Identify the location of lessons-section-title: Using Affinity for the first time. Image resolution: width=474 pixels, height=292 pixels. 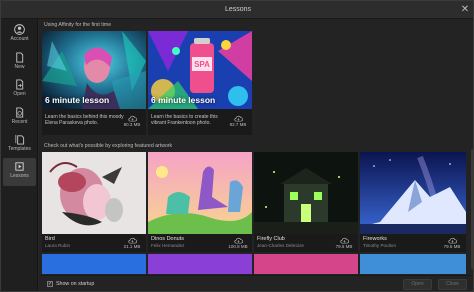
(78, 25).